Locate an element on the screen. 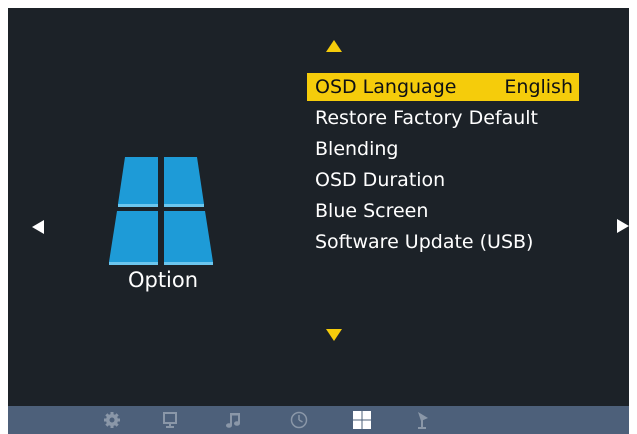 Image resolution: width=637 pixels, height=434 pixels. menu-item-label: OSD Language is located at coordinates (386, 87).